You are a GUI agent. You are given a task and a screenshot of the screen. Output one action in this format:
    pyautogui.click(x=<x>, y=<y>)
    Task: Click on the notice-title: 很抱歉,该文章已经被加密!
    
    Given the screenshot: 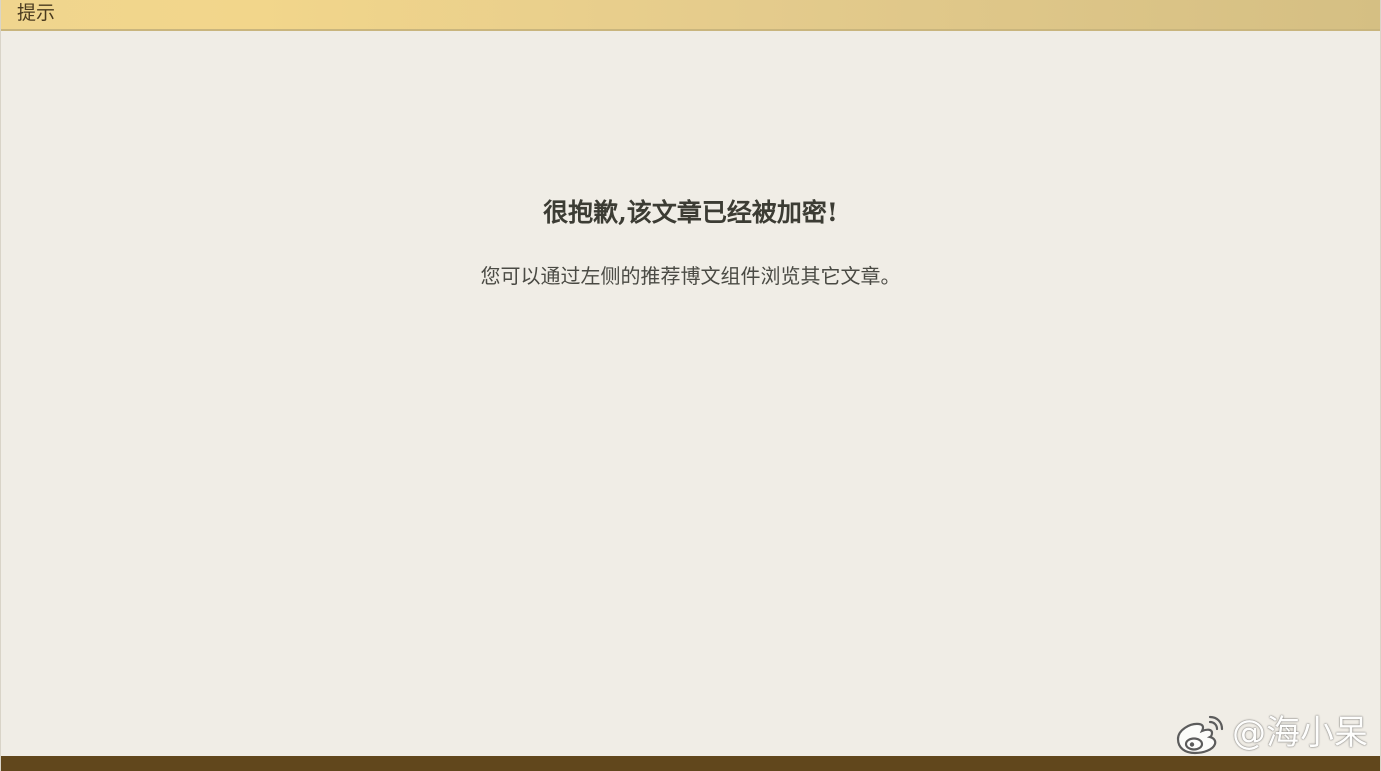 What is the action you would take?
    pyautogui.click(x=690, y=212)
    